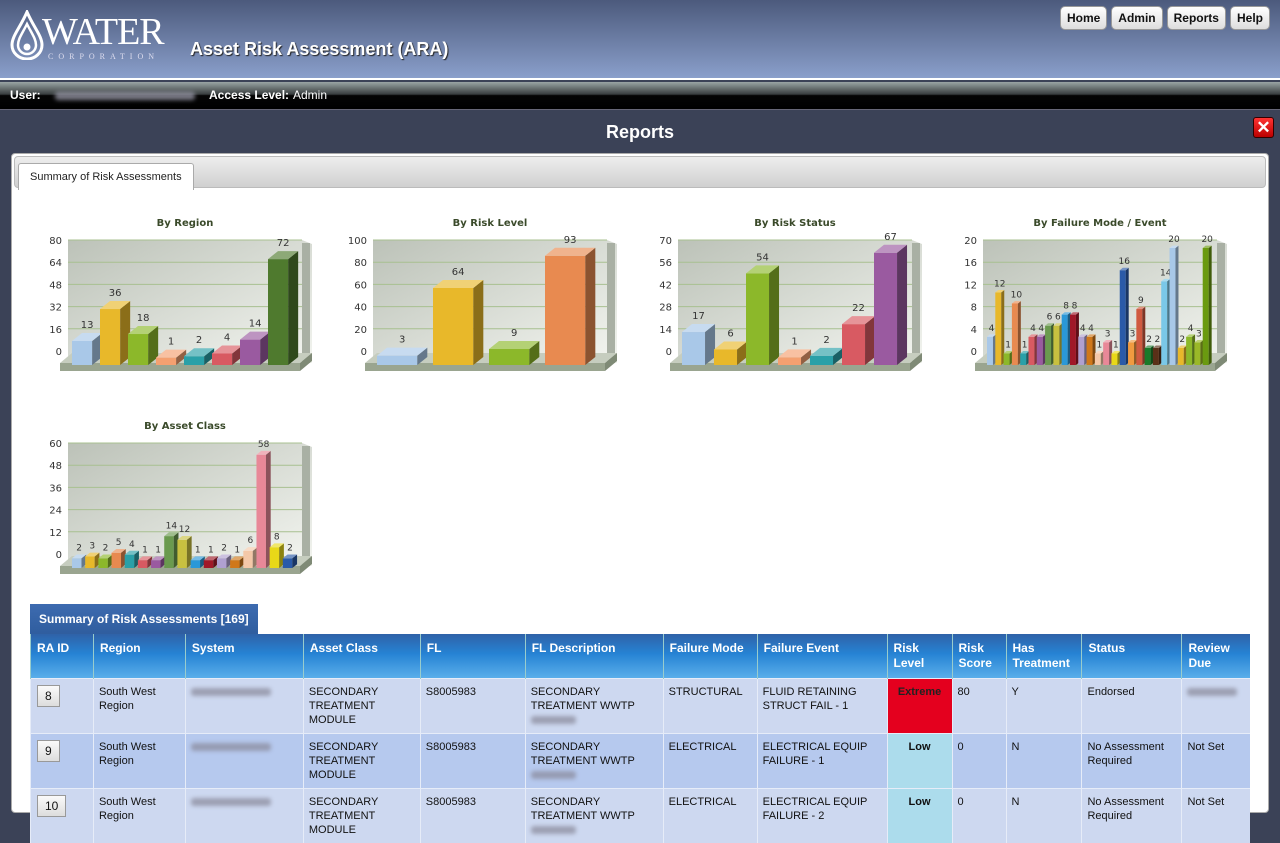 Image resolution: width=1280 pixels, height=843 pixels. Describe the element at coordinates (1216, 761) in the screenshot. I see `review-due-cell: Not Set` at that location.